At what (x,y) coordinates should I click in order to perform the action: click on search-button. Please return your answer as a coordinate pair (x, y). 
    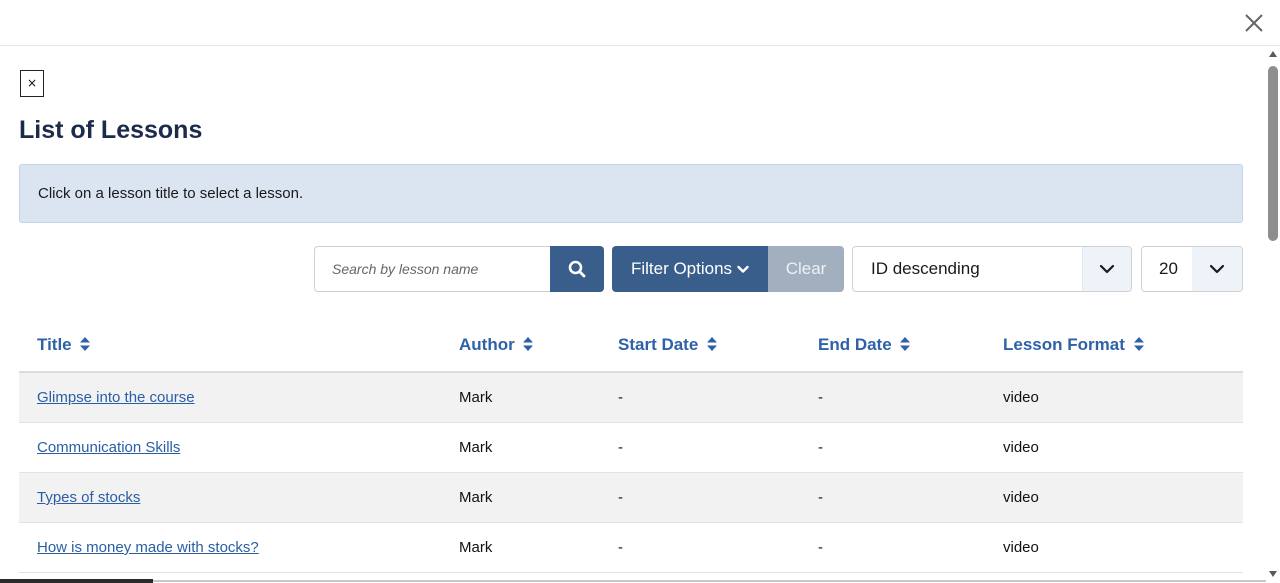
    Looking at the image, I should click on (577, 269).